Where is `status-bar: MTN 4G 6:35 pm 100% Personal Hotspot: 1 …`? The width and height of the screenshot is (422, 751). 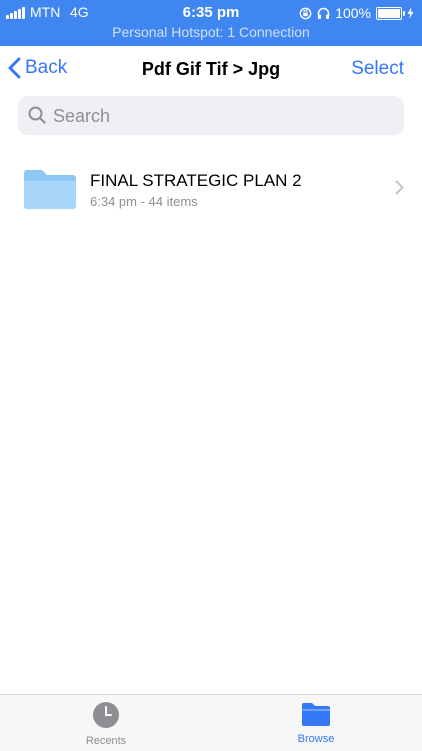
status-bar: MTN 4G 6:35 pm 100% Personal Hotspot: 1 … is located at coordinates (211, 23).